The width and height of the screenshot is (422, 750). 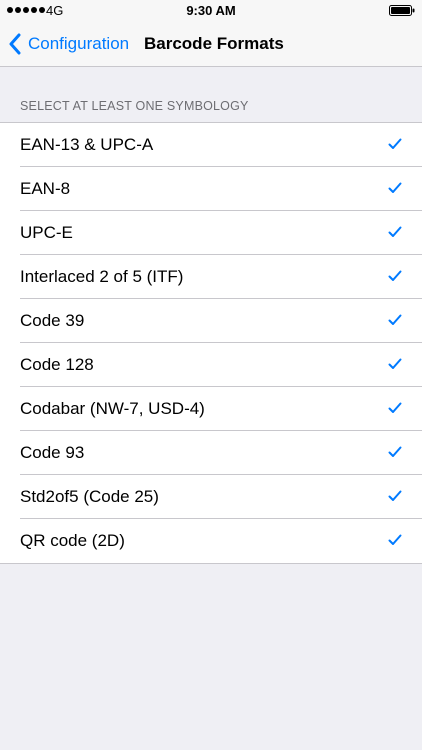 I want to click on section-header: SELECT AT LEAST ONE SYMBOLOGY, so click(x=134, y=106).